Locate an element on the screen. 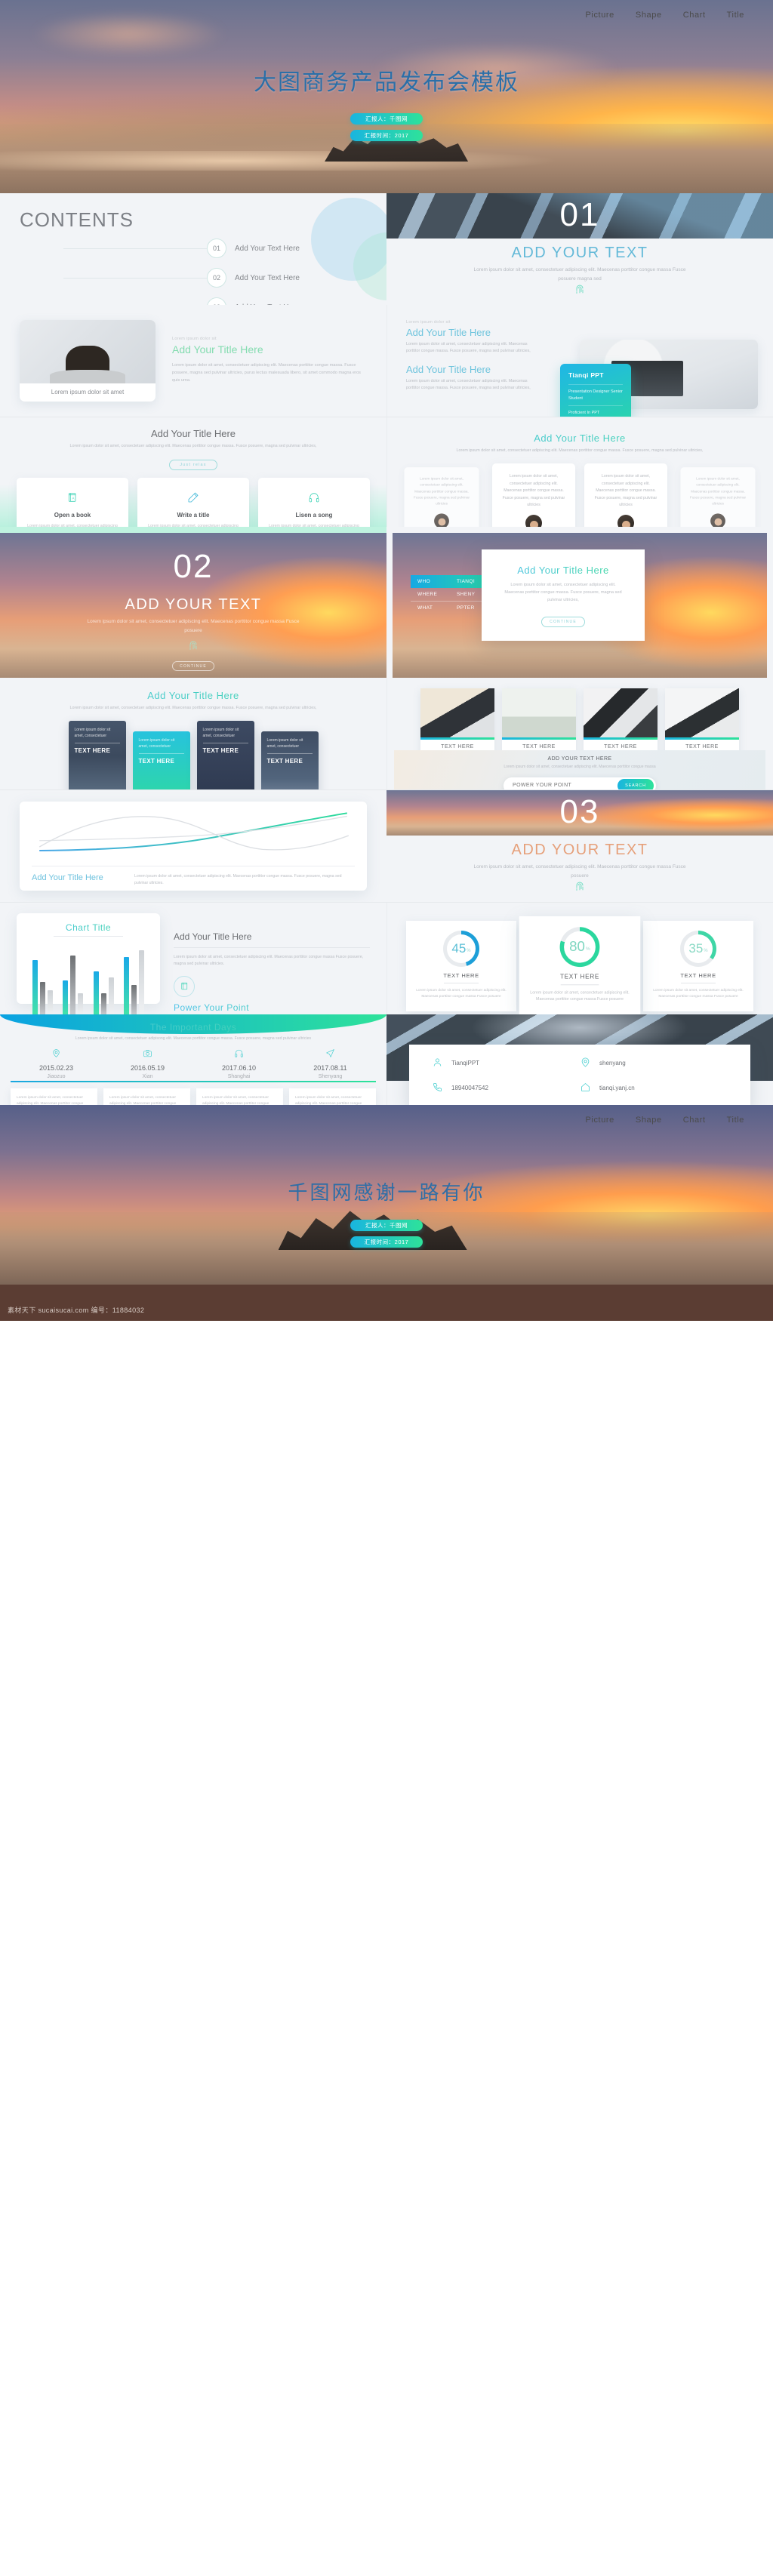 The image size is (773, 2576). fingerprint-icon is located at coordinates (193, 648).